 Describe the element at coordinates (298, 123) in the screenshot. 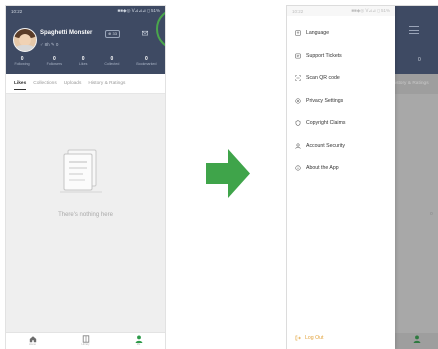

I see `copyright-icon` at that location.